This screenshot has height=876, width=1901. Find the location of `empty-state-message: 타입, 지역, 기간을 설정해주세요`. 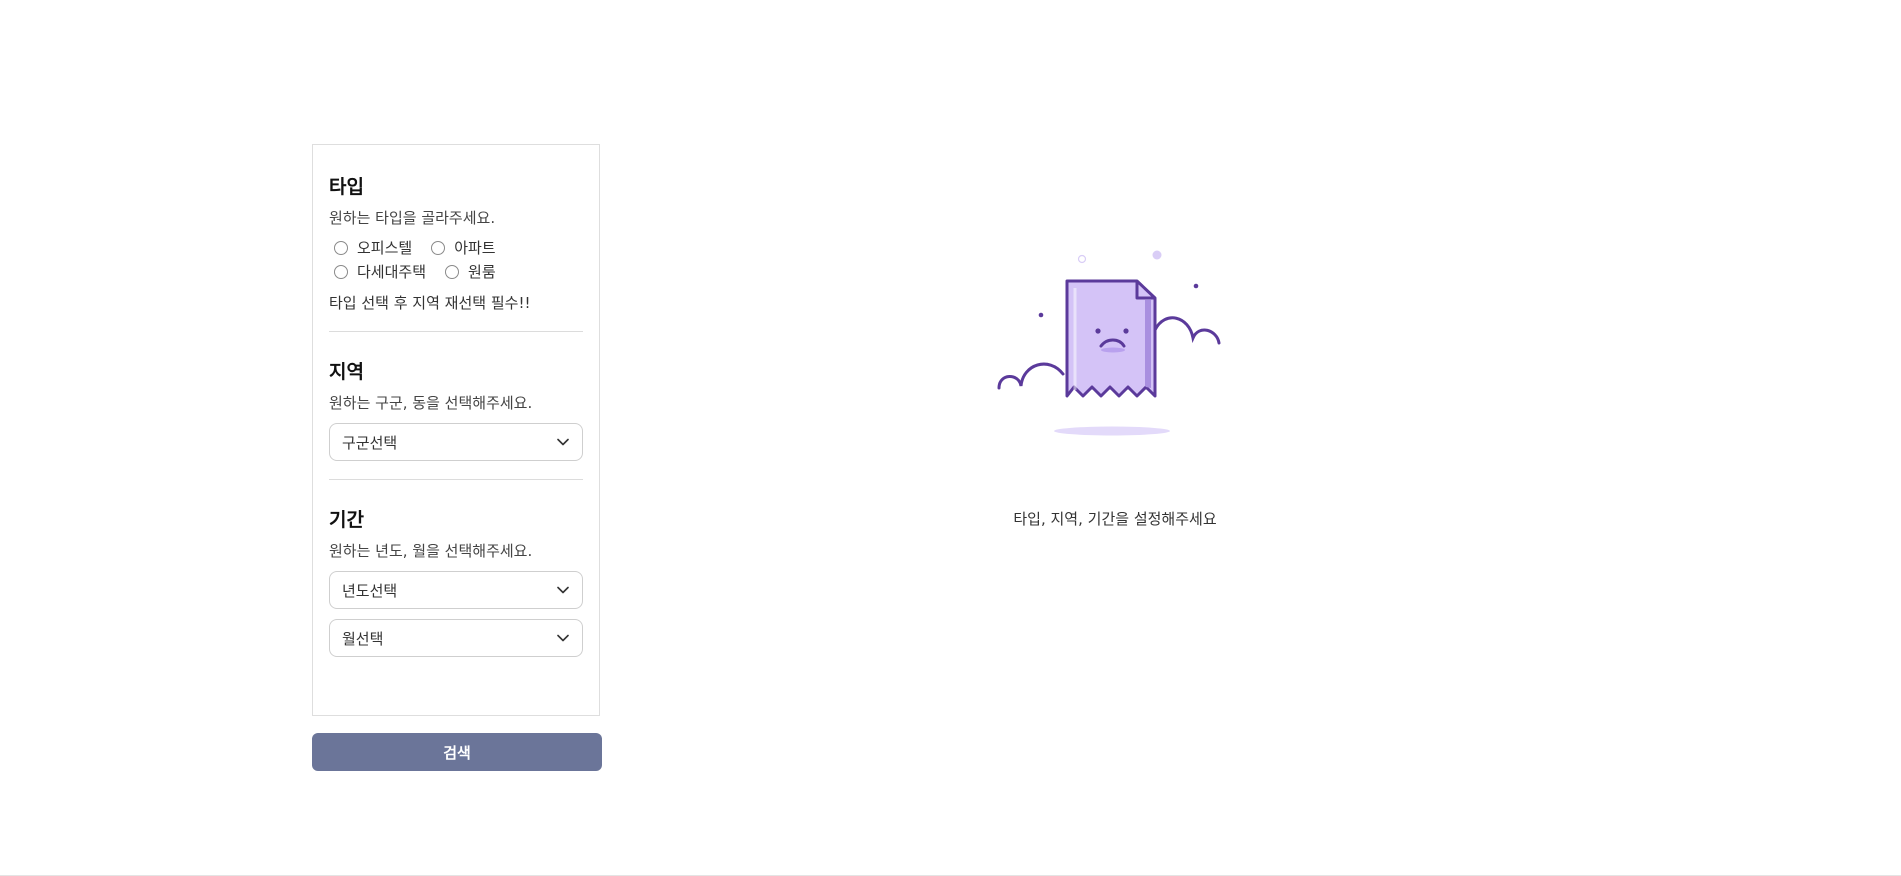

empty-state-message: 타입, 지역, 기간을 설정해주세요 is located at coordinates (1115, 519).